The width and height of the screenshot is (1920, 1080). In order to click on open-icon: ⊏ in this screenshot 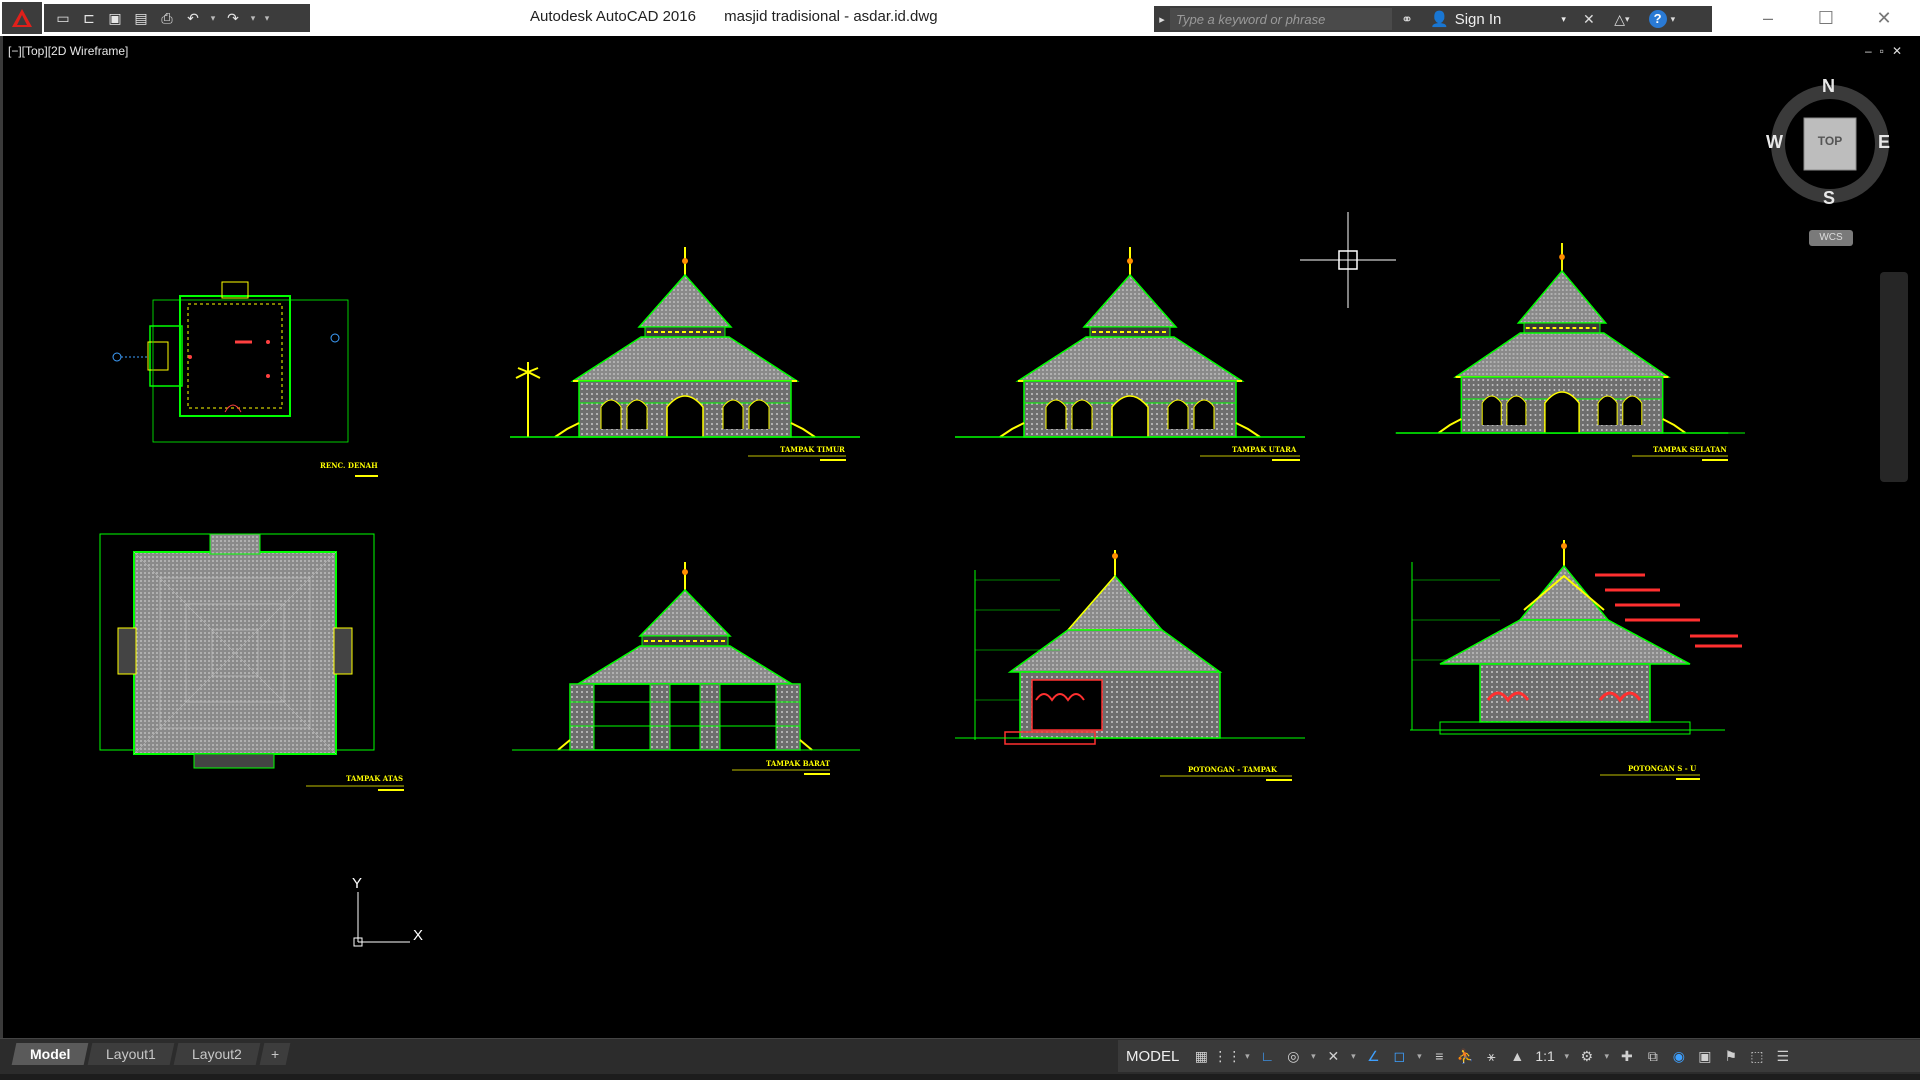, I will do `click(89, 18)`.